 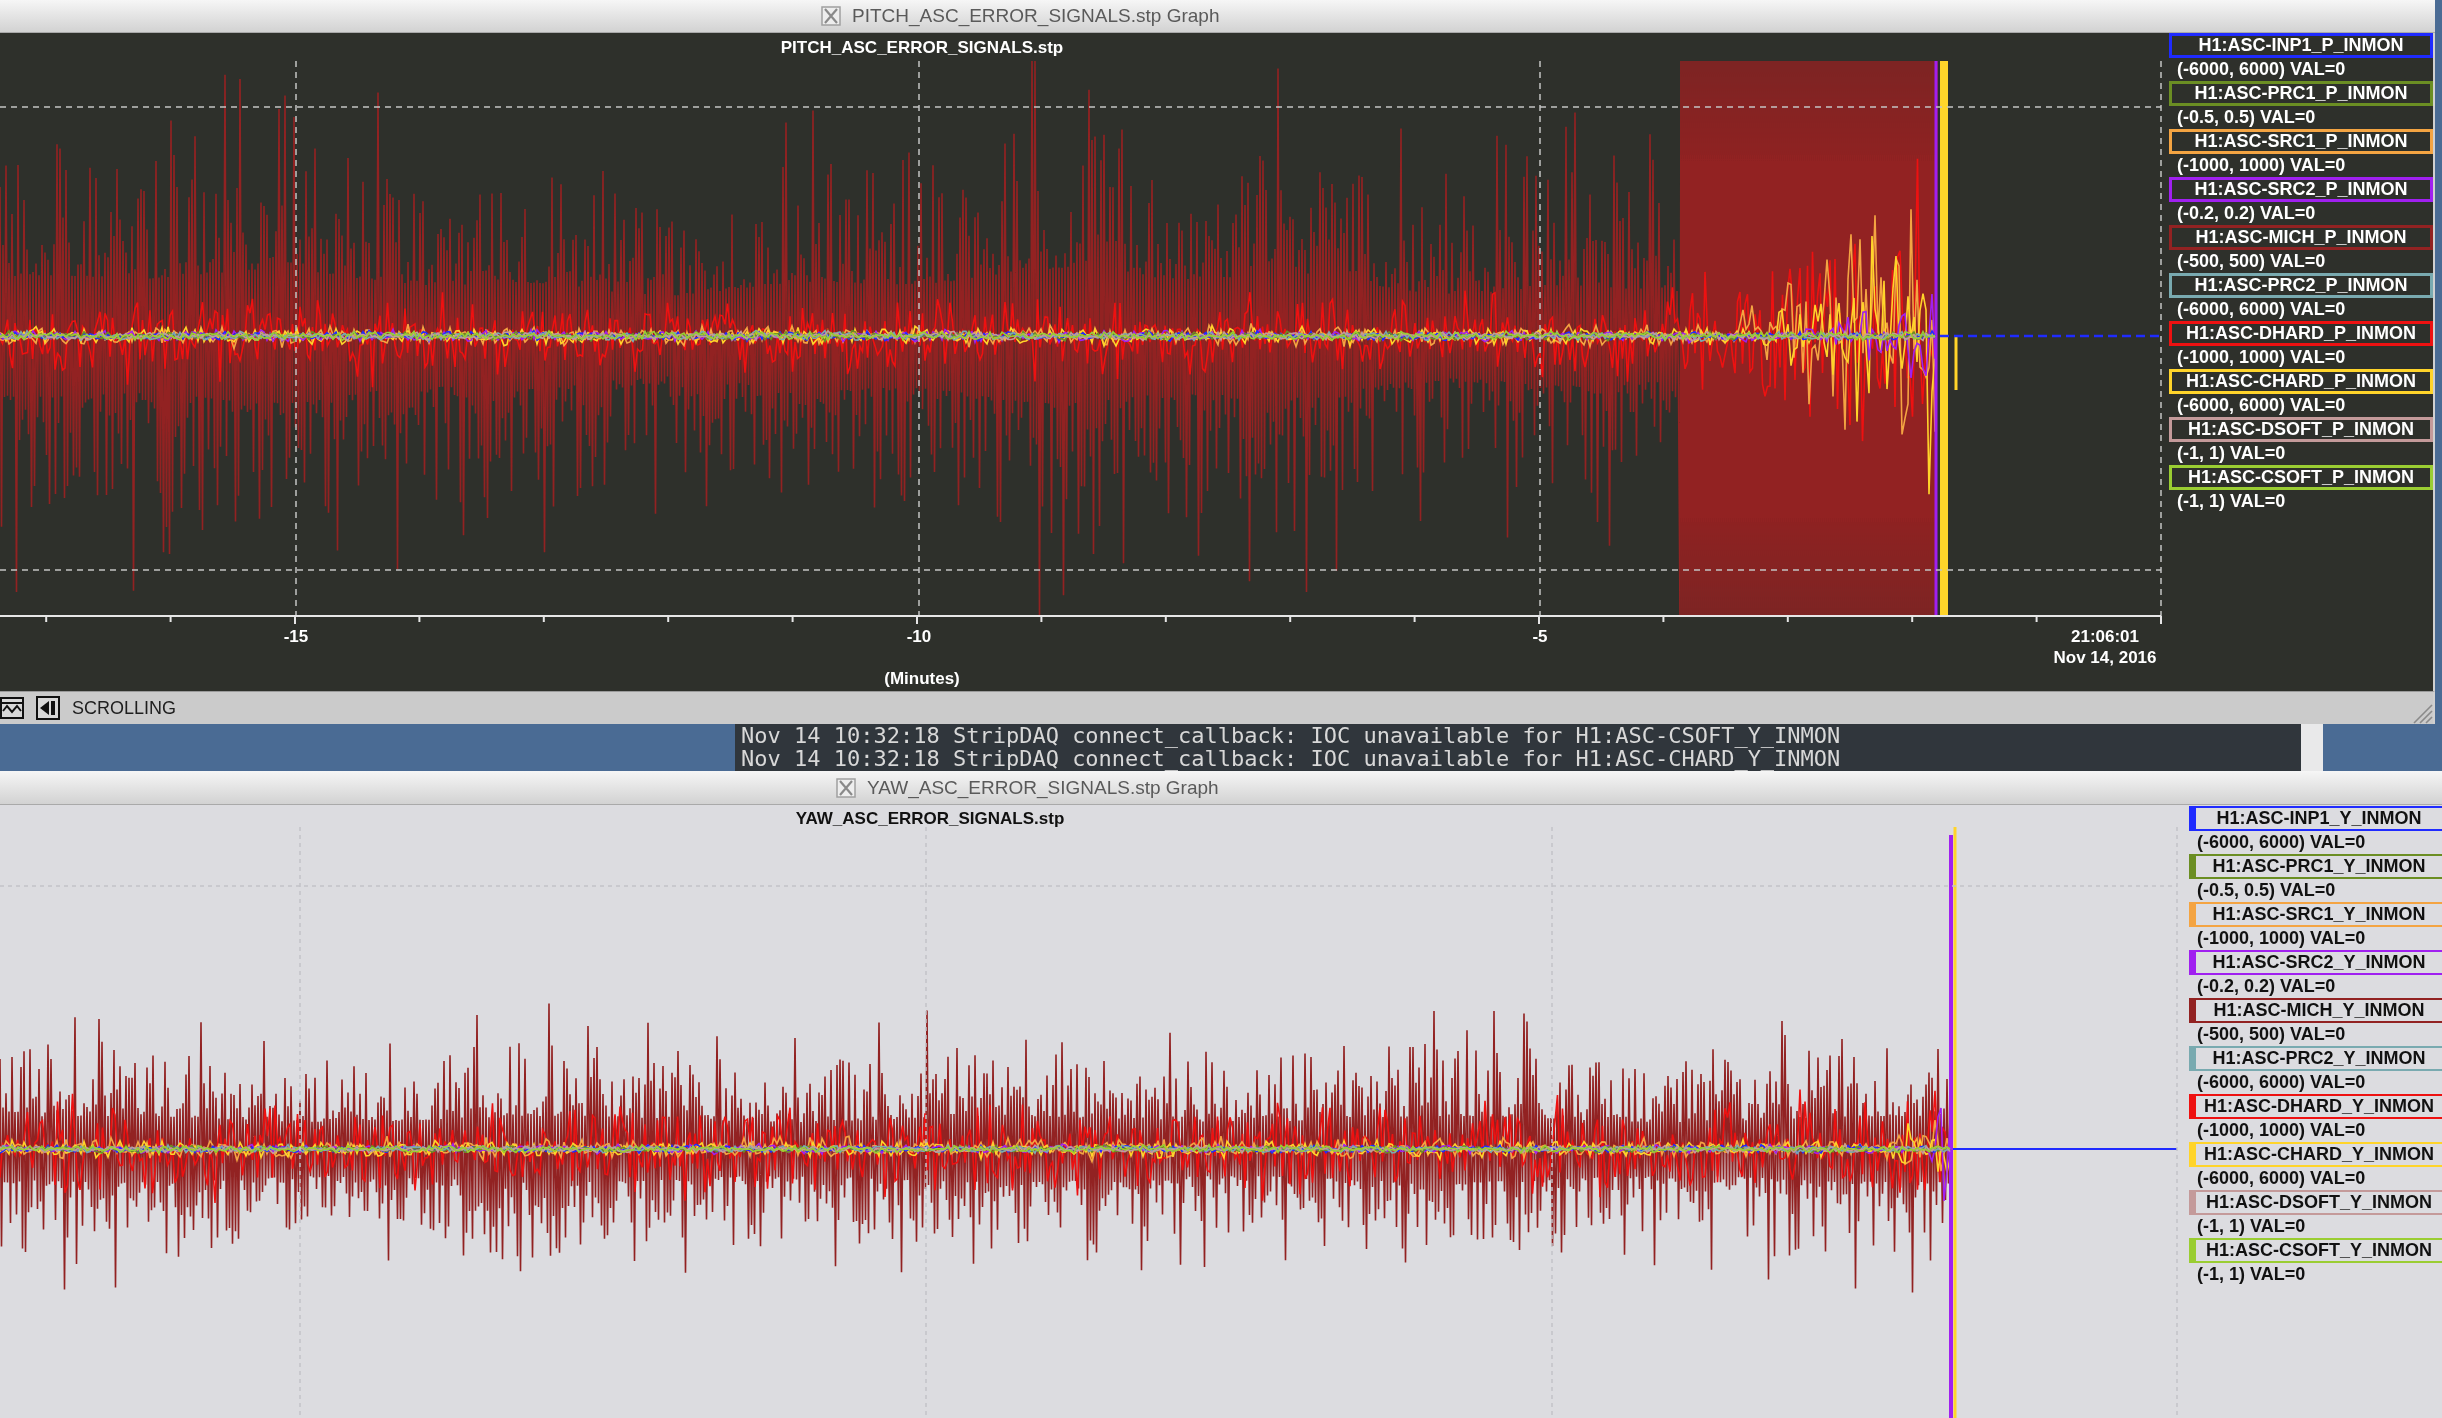 What do you see at coordinates (2301, 45) in the screenshot?
I see `legend-label: H1:ASC-INP1_P_INMON` at bounding box center [2301, 45].